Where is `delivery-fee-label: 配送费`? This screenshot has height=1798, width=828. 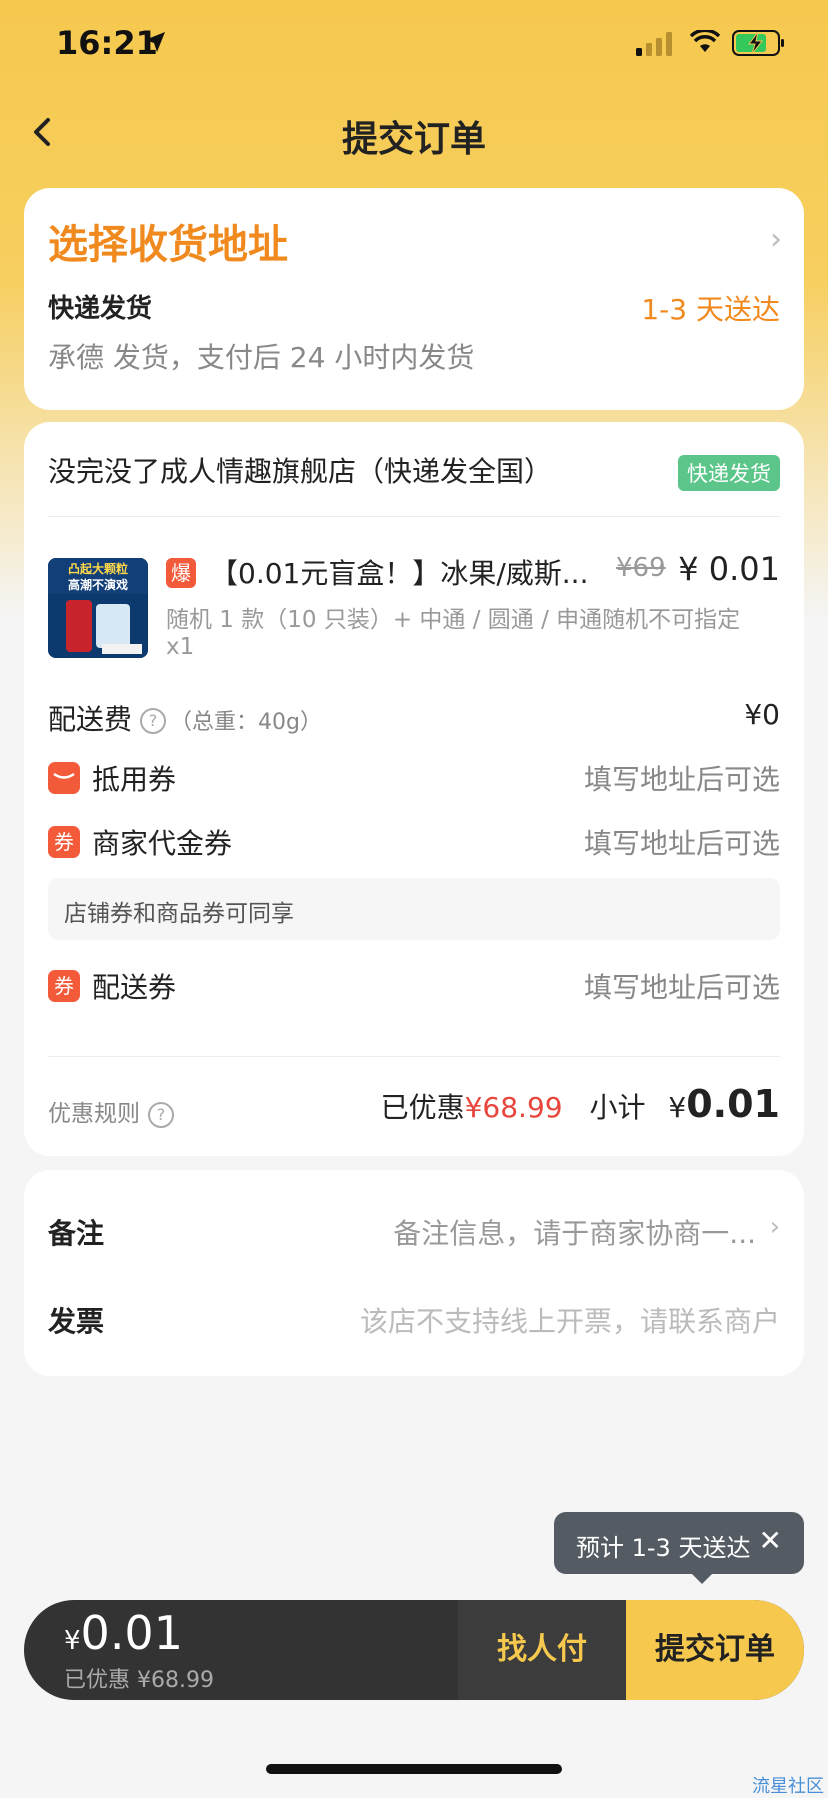
delivery-fee-label: 配送费 is located at coordinates (90, 719).